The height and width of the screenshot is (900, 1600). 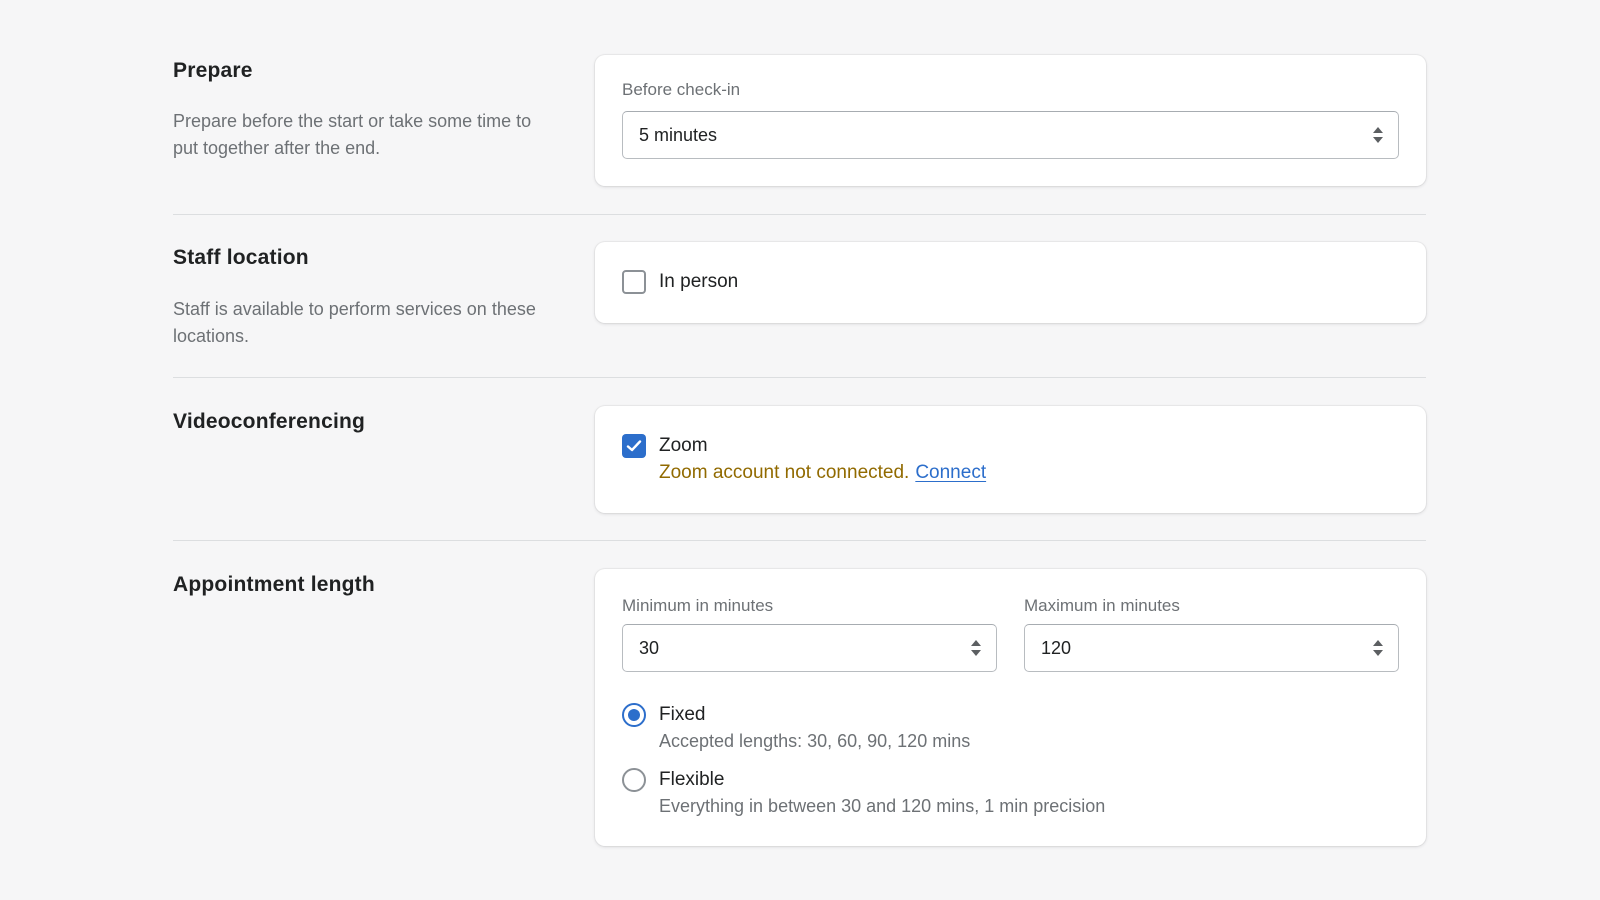 I want to click on staff-location-title: Staff location, so click(x=241, y=257).